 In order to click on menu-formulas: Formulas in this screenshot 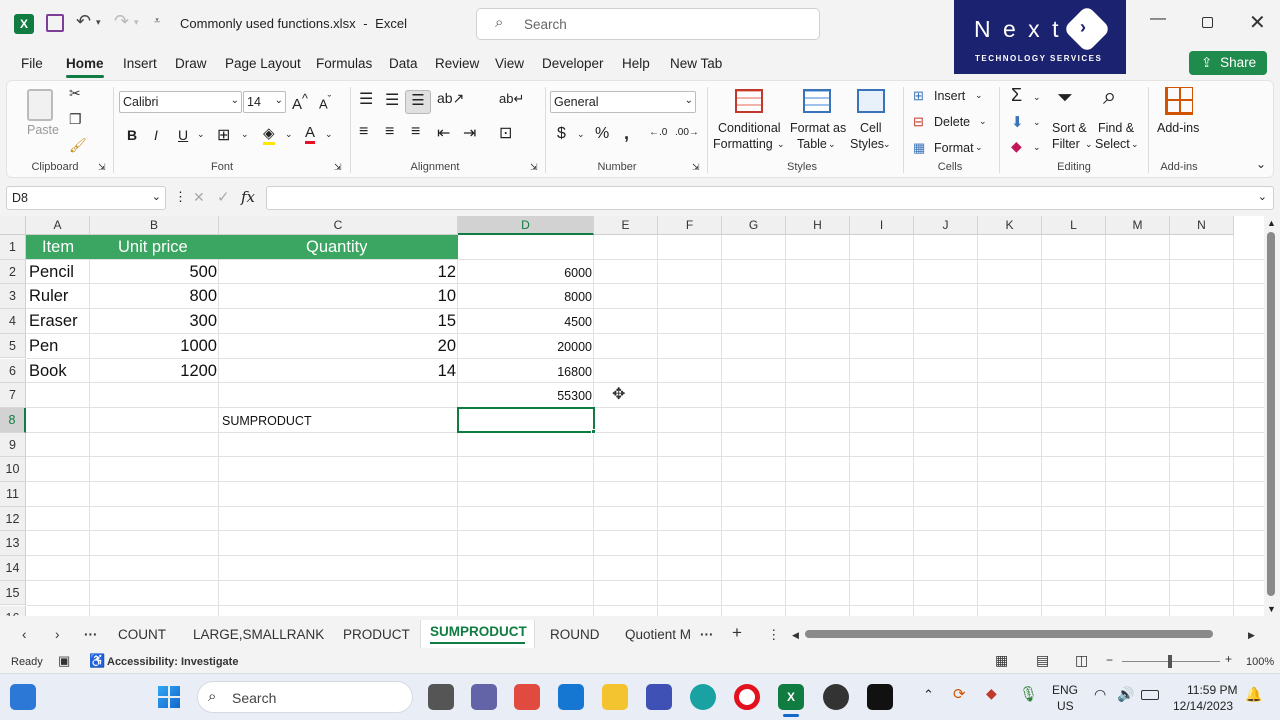, I will do `click(344, 63)`.